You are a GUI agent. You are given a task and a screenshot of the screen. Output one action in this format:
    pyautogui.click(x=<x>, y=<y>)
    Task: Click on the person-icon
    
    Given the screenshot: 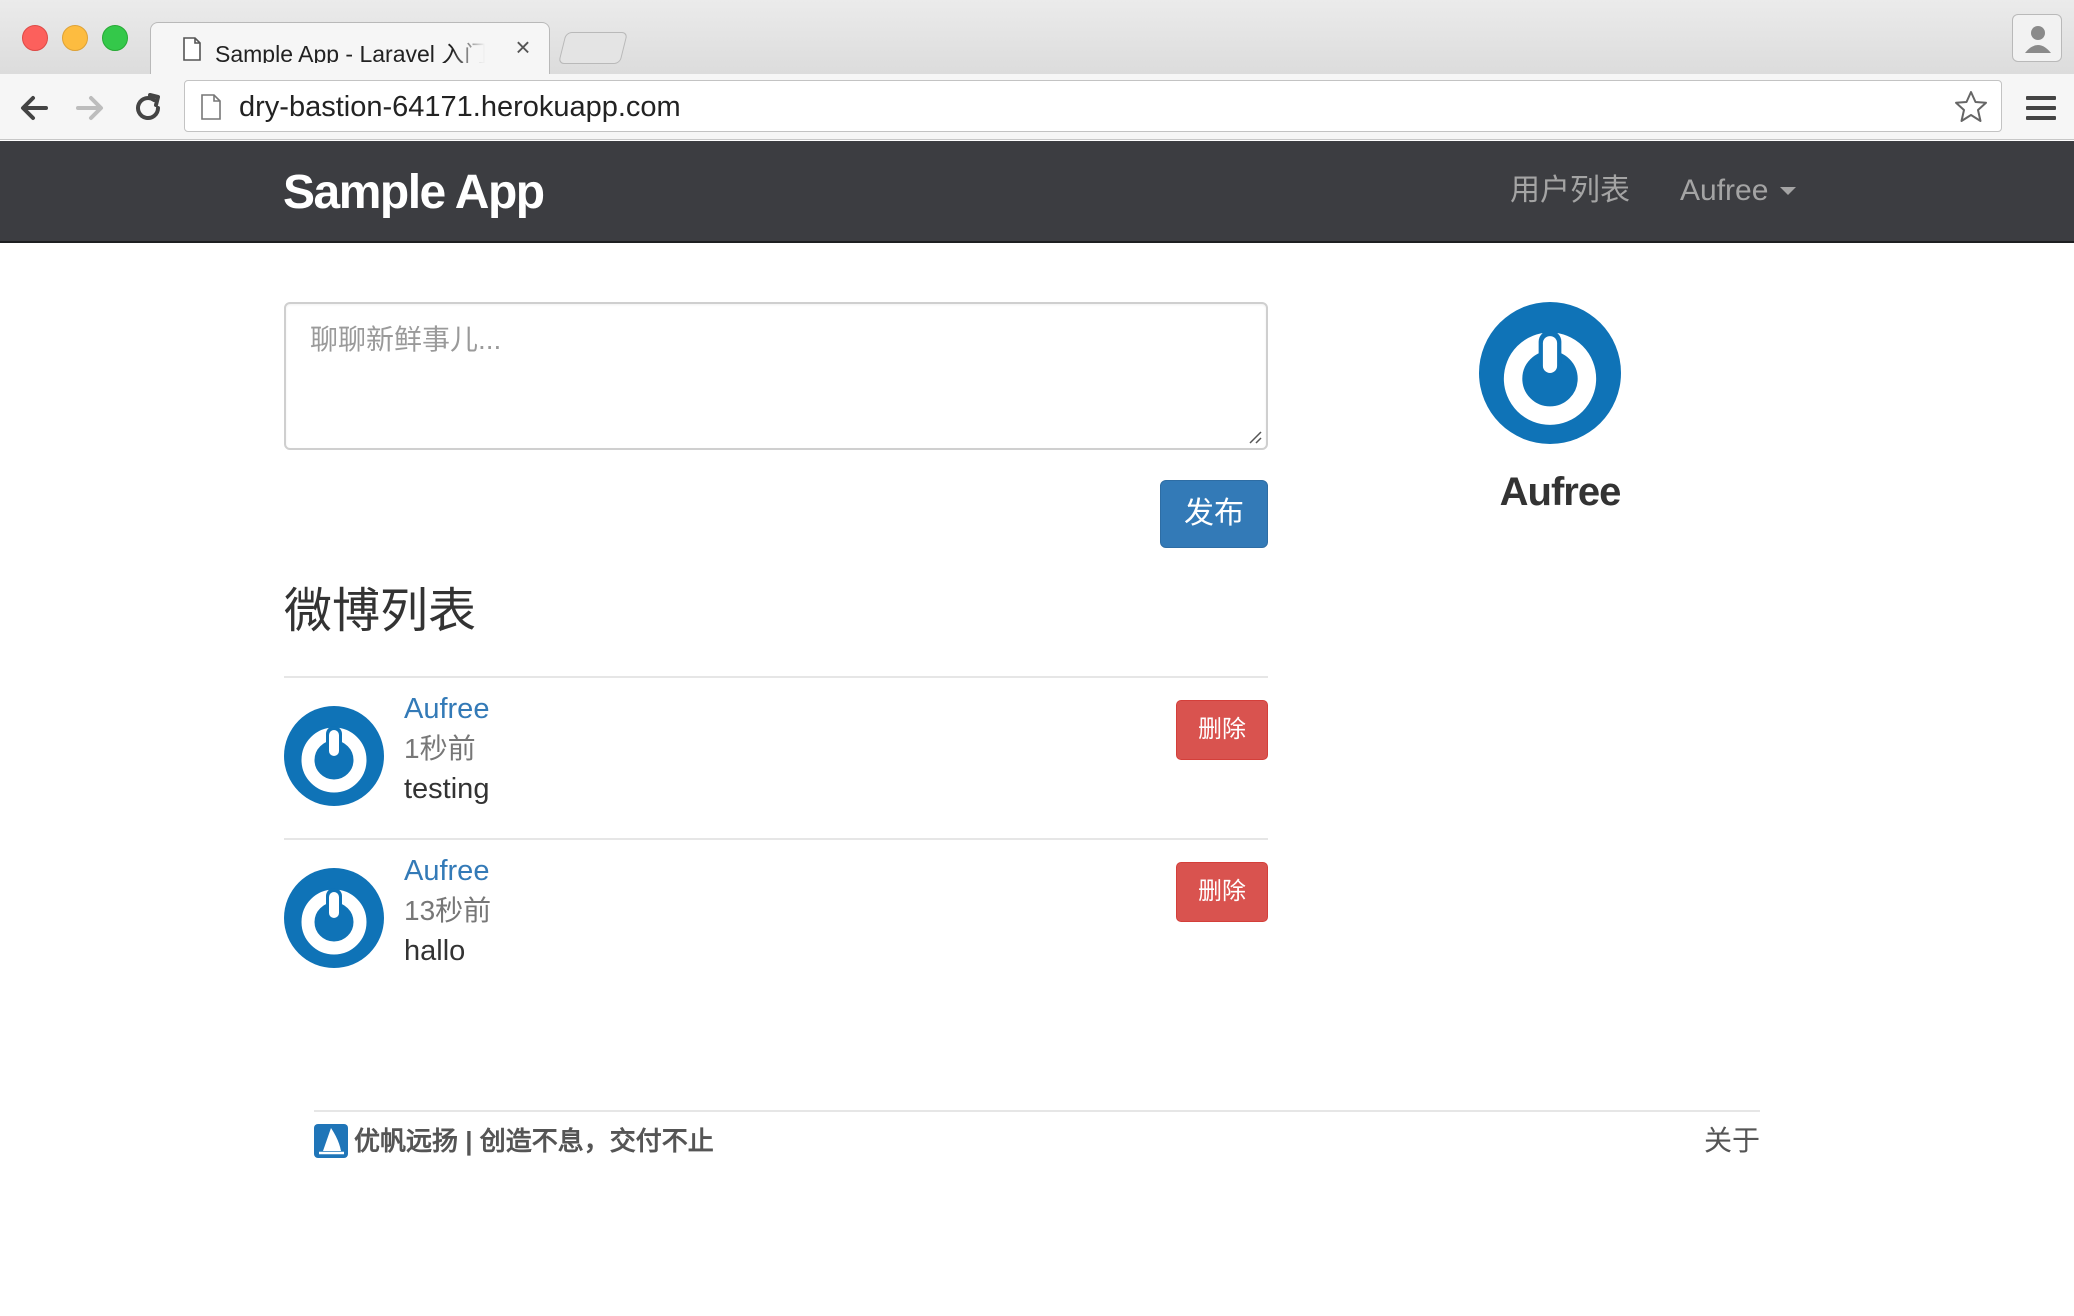 What is the action you would take?
    pyautogui.click(x=2038, y=39)
    